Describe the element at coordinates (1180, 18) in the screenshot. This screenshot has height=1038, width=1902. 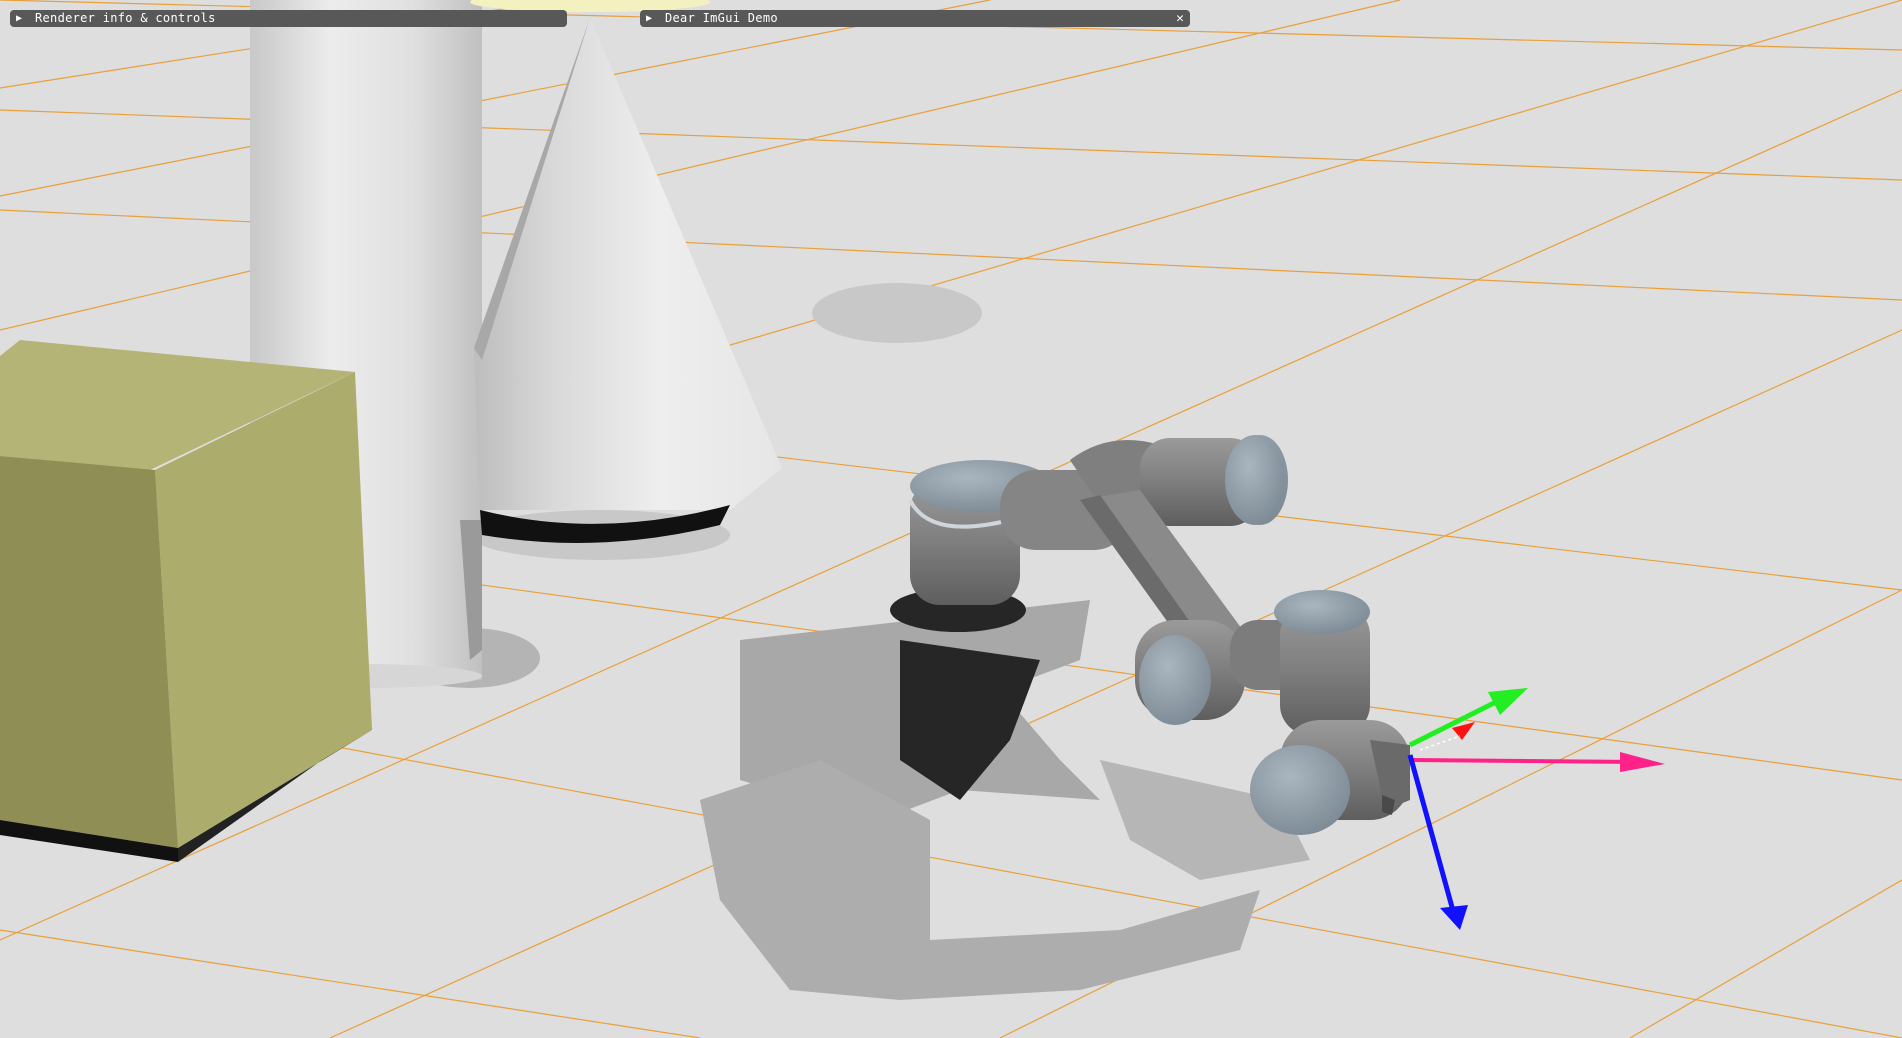
I see `close-icon: ✕` at that location.